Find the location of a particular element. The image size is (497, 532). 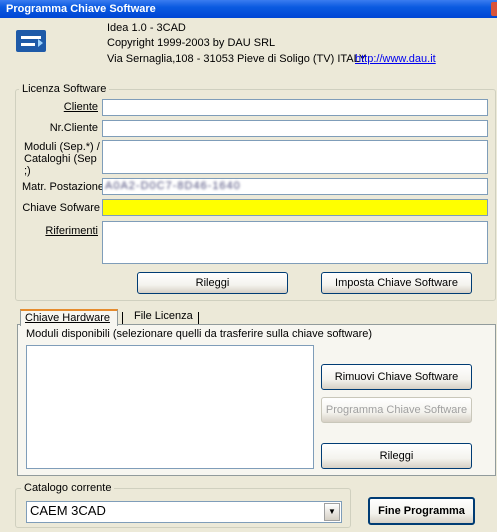

riferimenti-label: Riferimenti is located at coordinates (71, 231).